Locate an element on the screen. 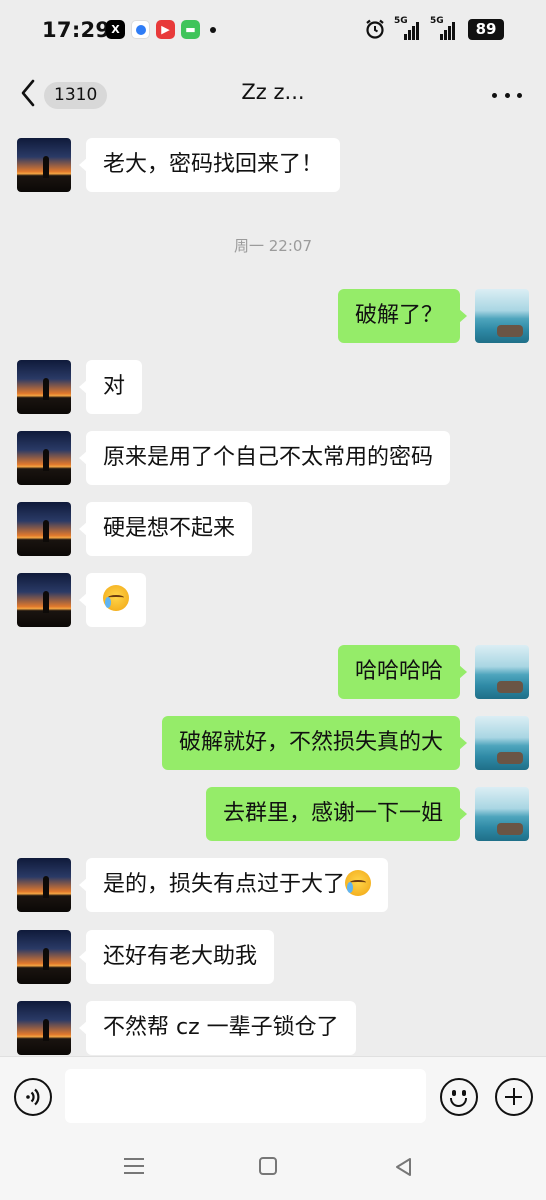  x-app-icon: X is located at coordinates (115, 29).